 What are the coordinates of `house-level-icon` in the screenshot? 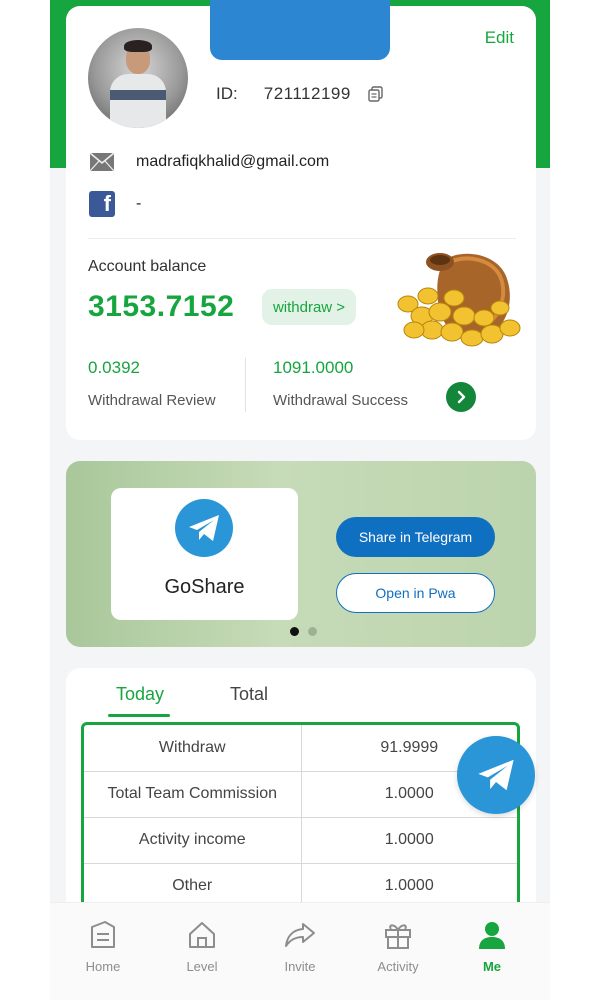 It's located at (202, 935).